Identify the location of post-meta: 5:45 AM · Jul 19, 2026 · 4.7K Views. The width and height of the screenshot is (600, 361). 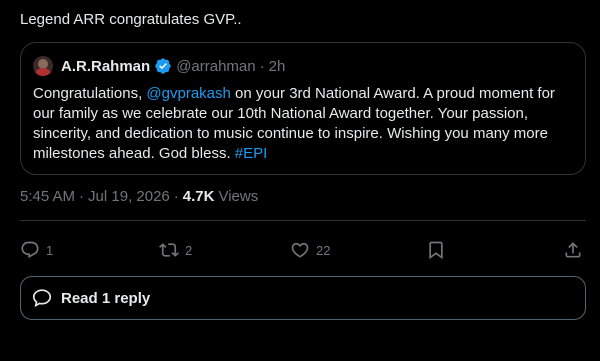
(139, 196).